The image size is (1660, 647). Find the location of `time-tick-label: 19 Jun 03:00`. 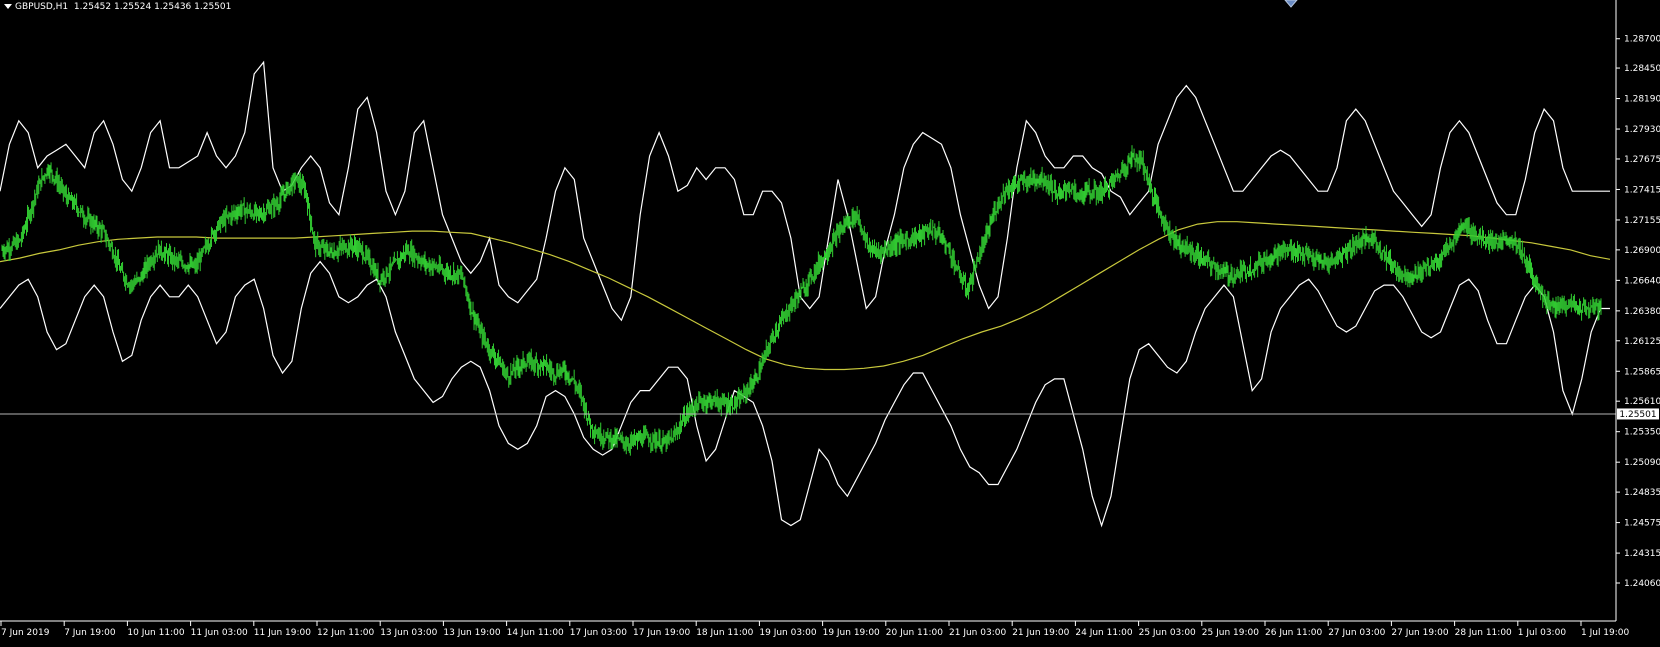

time-tick-label: 19 Jun 03:00 is located at coordinates (787, 633).